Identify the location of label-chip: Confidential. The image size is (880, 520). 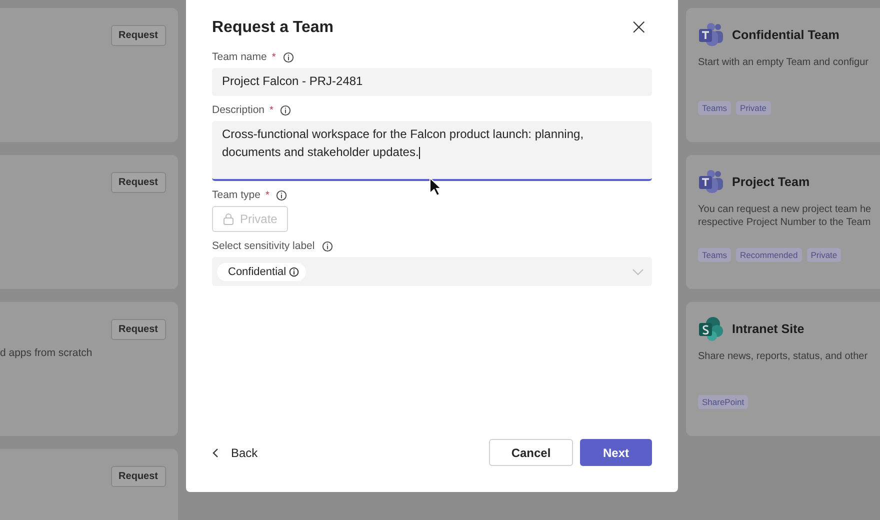
(261, 271).